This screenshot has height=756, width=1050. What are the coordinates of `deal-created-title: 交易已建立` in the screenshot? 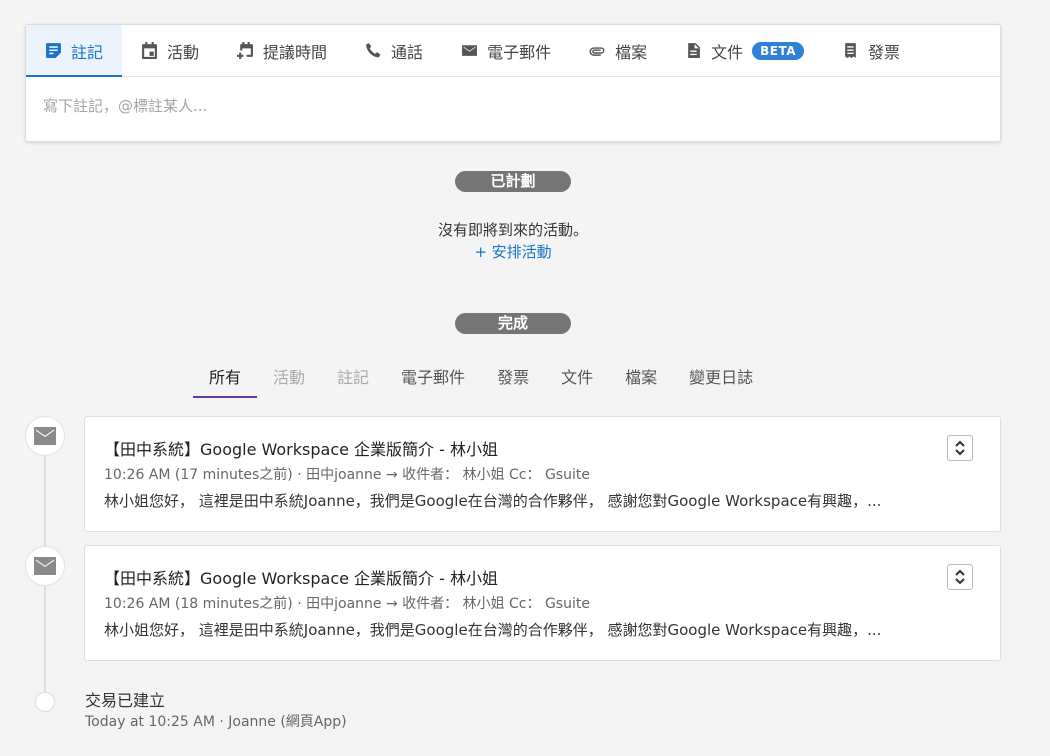 It's located at (125, 700).